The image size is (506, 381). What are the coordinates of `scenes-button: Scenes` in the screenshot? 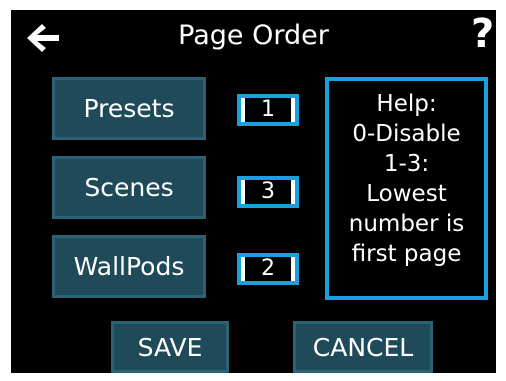 It's located at (129, 187).